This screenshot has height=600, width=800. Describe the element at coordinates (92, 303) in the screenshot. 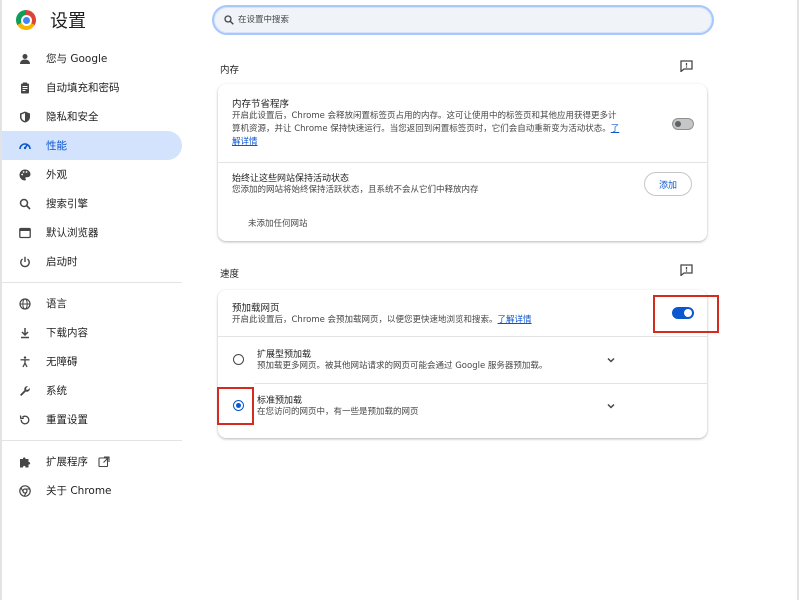

I see `sidebar-item-languages: 语言` at that location.